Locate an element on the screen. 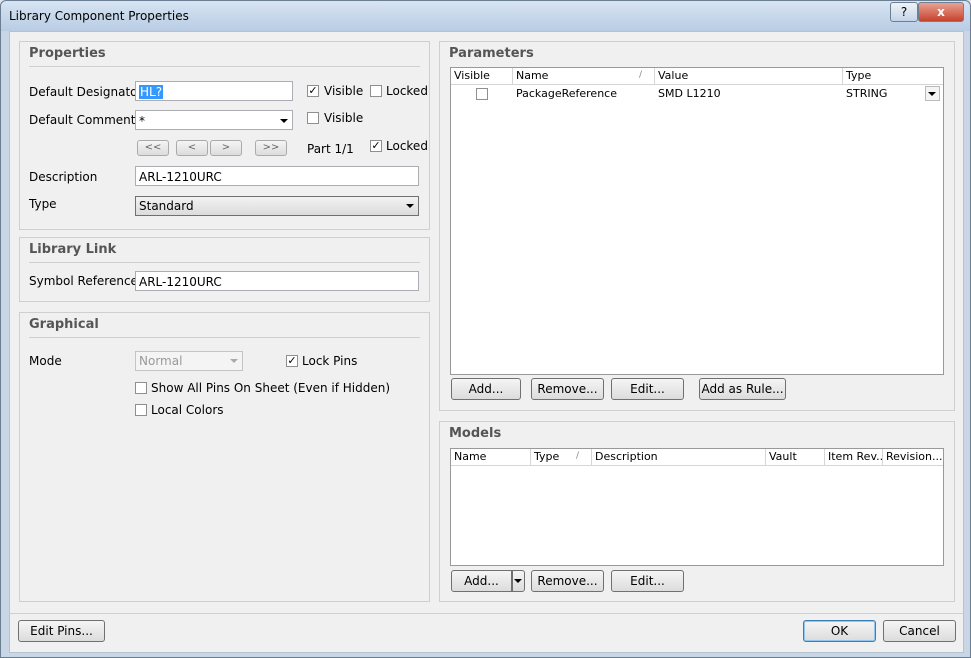 This screenshot has height=658, width=971. mode-select: Normal is located at coordinates (189, 361).